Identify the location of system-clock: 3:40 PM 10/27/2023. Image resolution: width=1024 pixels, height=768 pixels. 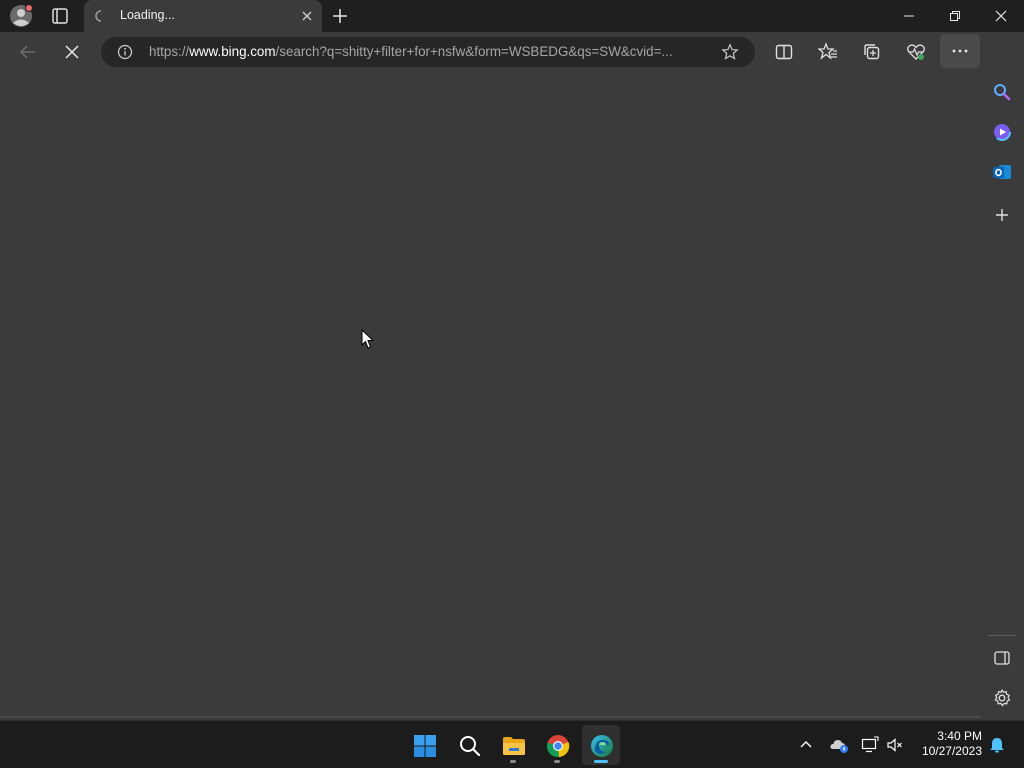
(947, 744).